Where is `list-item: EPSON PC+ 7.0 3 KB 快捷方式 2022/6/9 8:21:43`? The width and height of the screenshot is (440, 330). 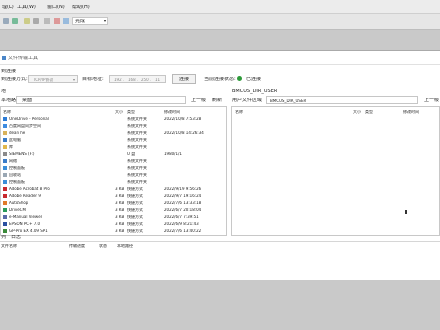
list-item: EPSON PC+ 7.0 3 KB 快捷方式 2022/6/9 8:21:43 is located at coordinates (113, 224).